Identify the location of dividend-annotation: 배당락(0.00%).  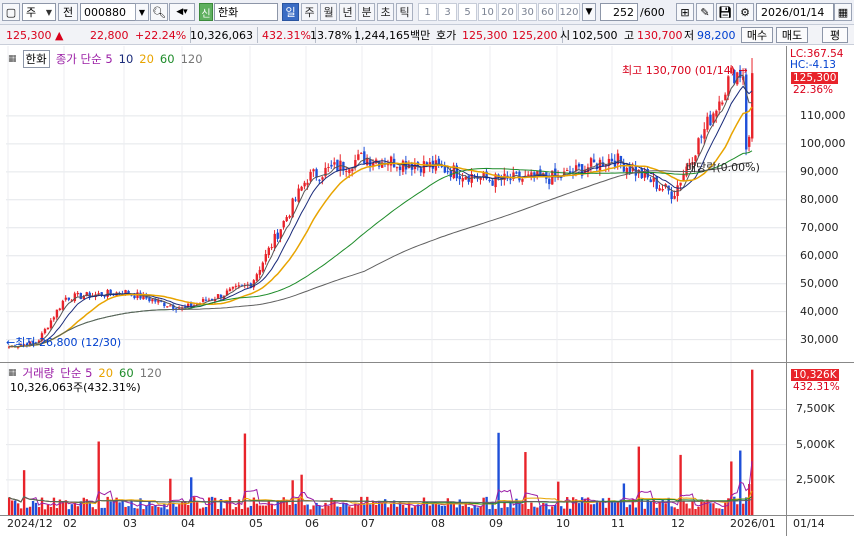
(723, 167).